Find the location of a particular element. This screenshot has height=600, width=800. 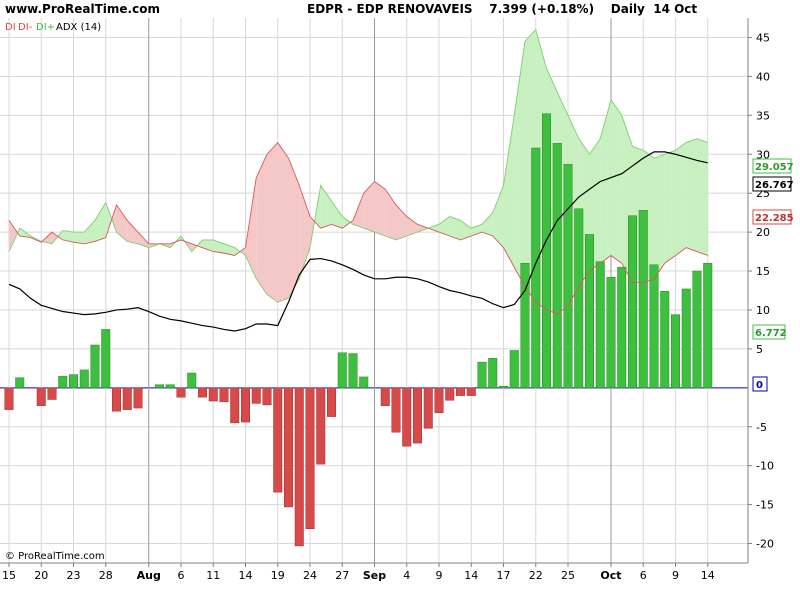

y-tick-label: 10 is located at coordinates (763, 310).